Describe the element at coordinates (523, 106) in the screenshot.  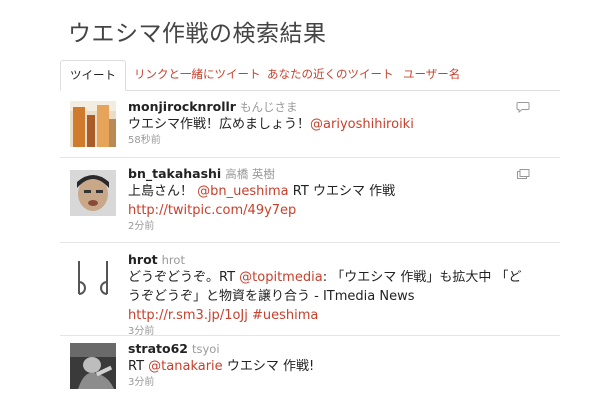
I see `reply-icon` at that location.